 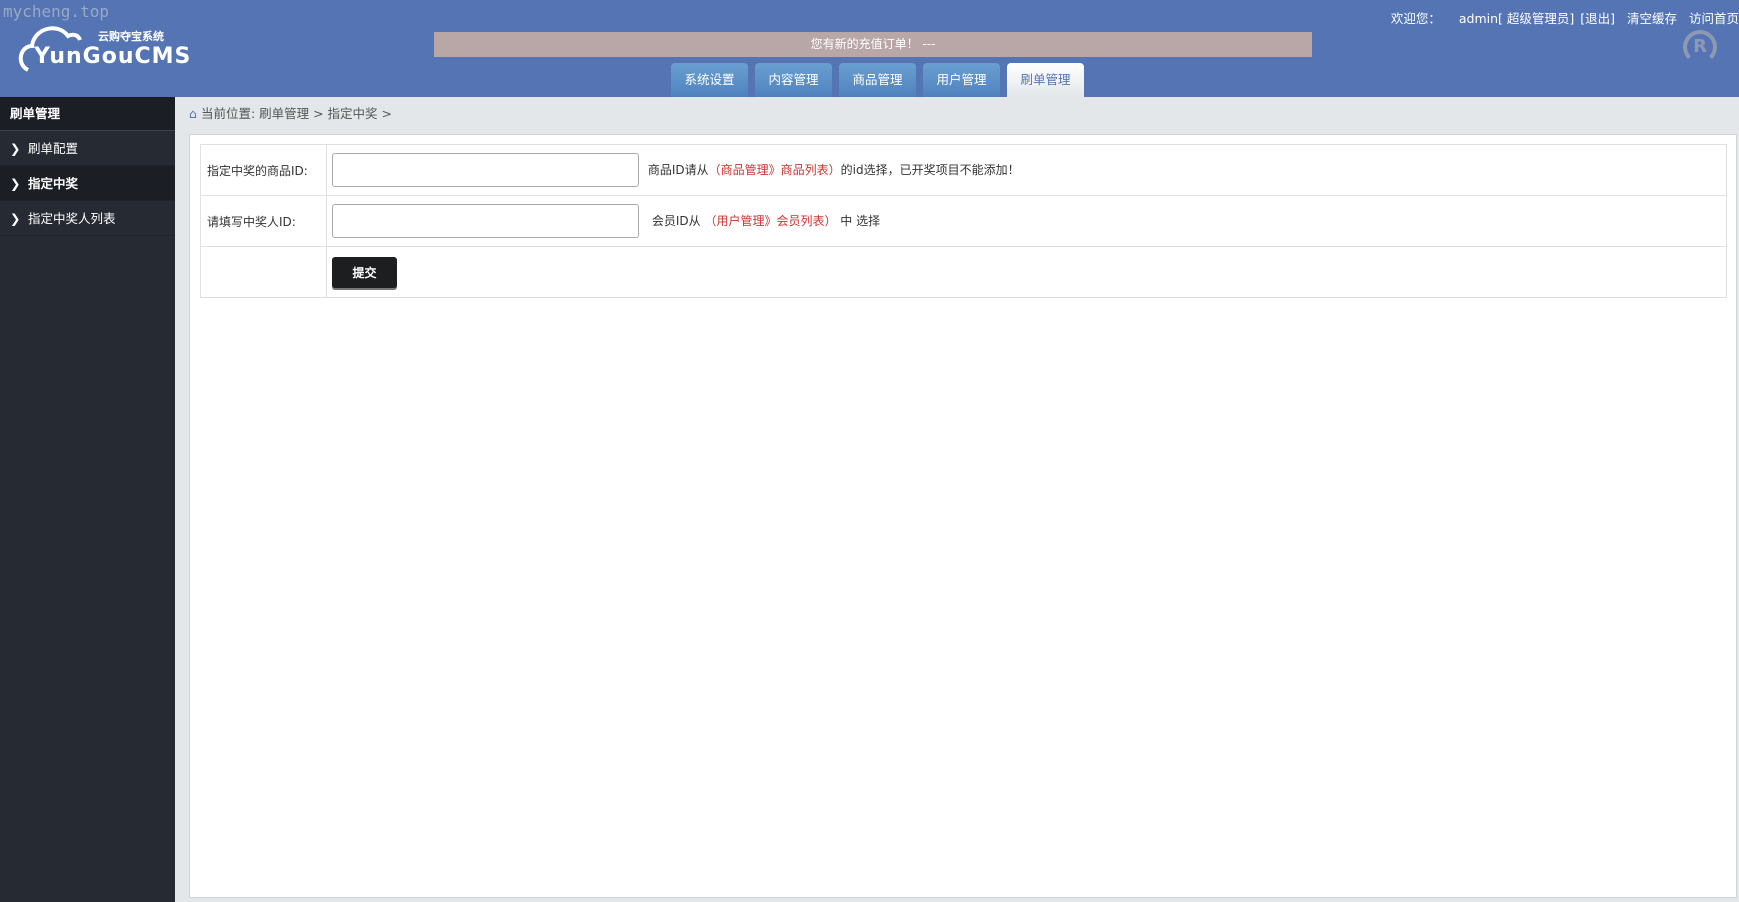 What do you see at coordinates (87, 499) in the screenshot?
I see `sidebar: 刷单管理 ❯ 刷单配置 ❯ 指定中奖 ❯ 指定中奖人列表` at bounding box center [87, 499].